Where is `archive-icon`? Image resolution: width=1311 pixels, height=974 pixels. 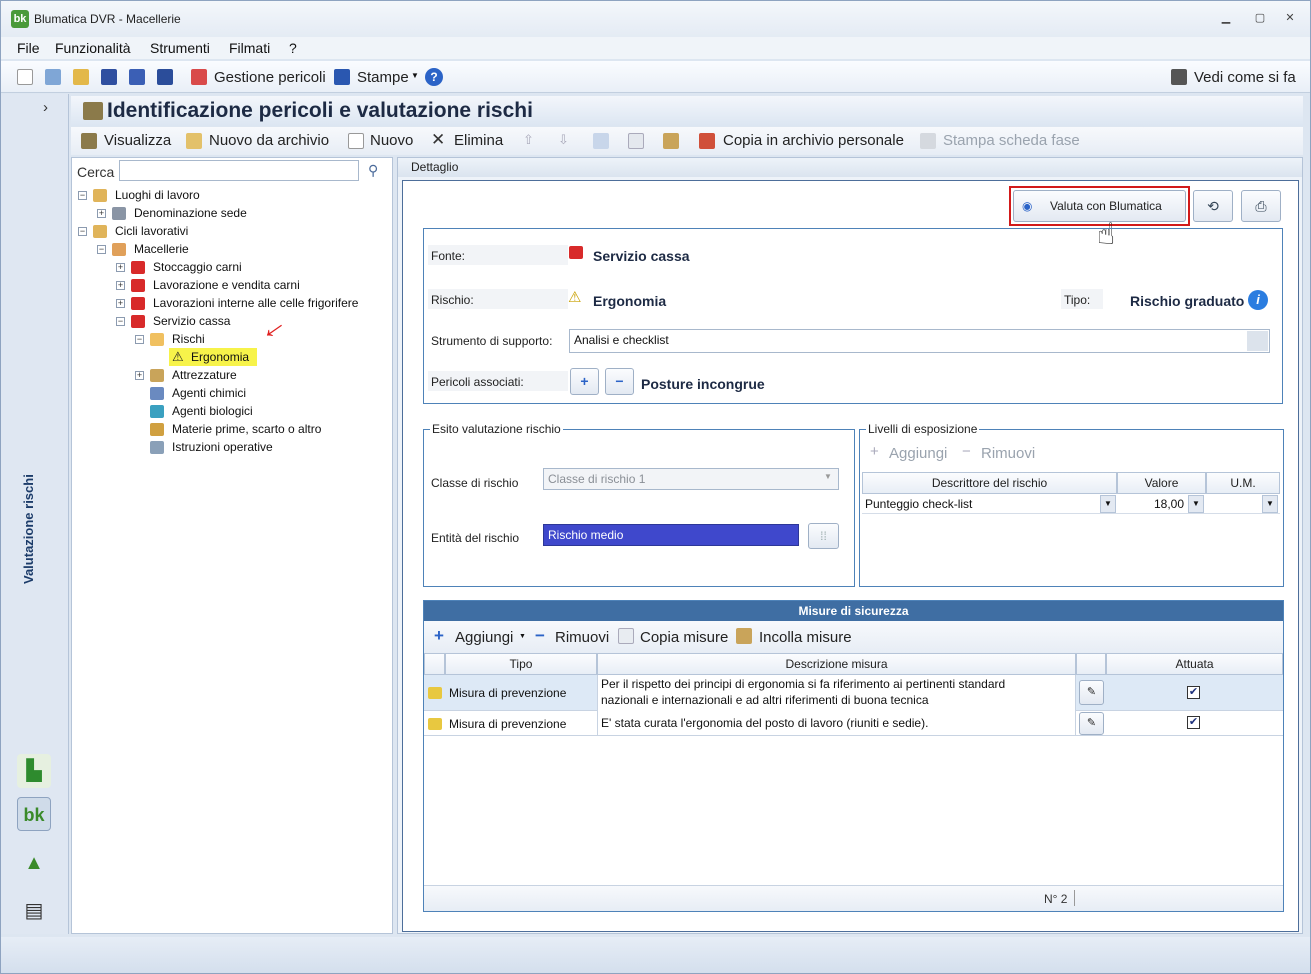
archive-icon is located at coordinates (194, 141).